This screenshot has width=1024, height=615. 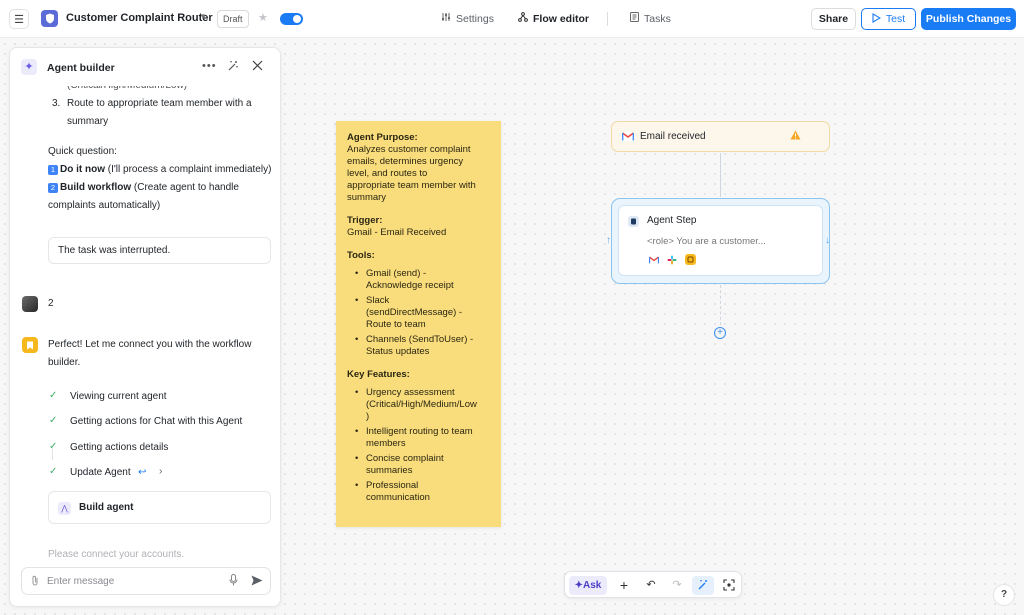 What do you see at coordinates (422, 346) in the screenshot?
I see `tool-item: Channels (SendToUser) -Status updates` at bounding box center [422, 346].